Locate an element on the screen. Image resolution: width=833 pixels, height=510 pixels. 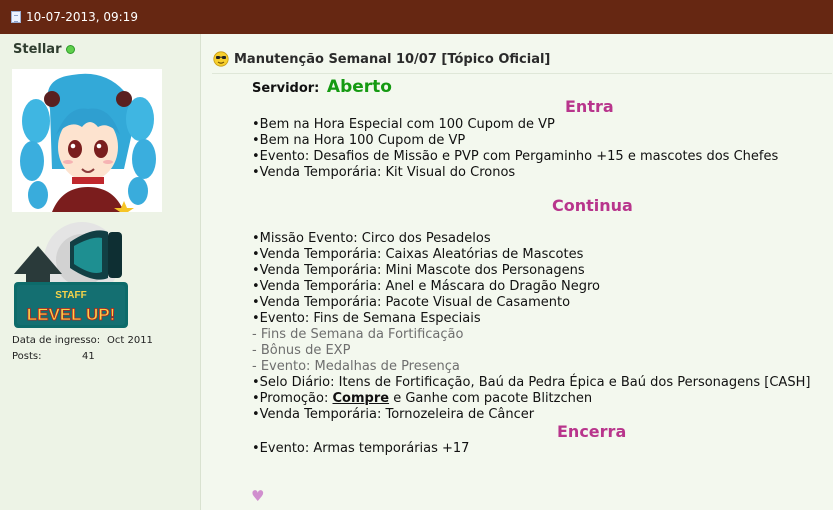
posts-label: Posts: is located at coordinates (27, 356).